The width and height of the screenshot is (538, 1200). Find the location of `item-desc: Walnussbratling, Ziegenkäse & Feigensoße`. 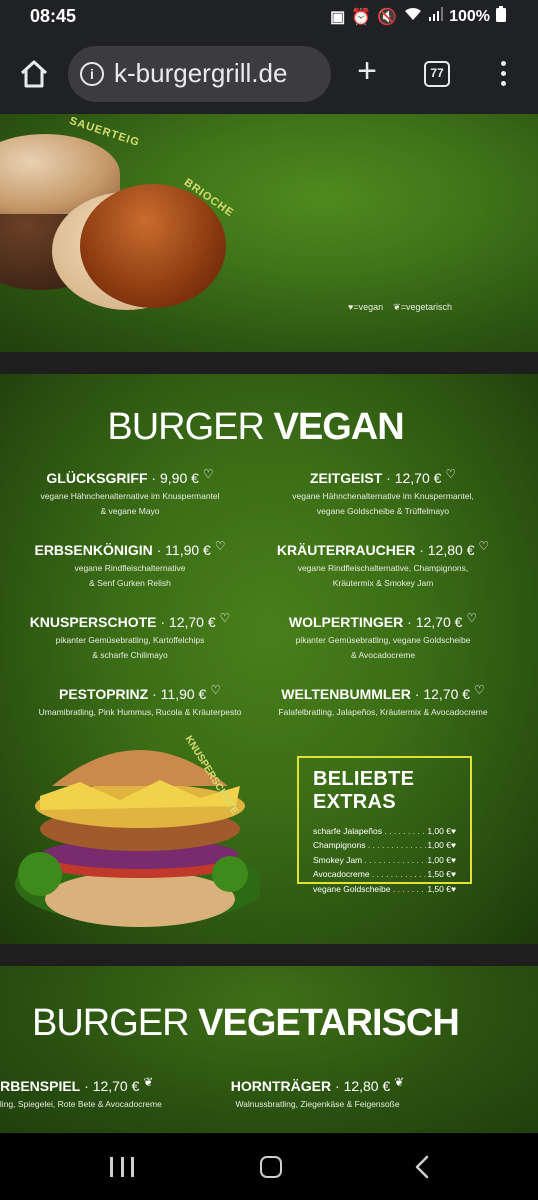

item-desc: Walnussbratling, Ziegenkäse & Feigensoße is located at coordinates (317, 1104).